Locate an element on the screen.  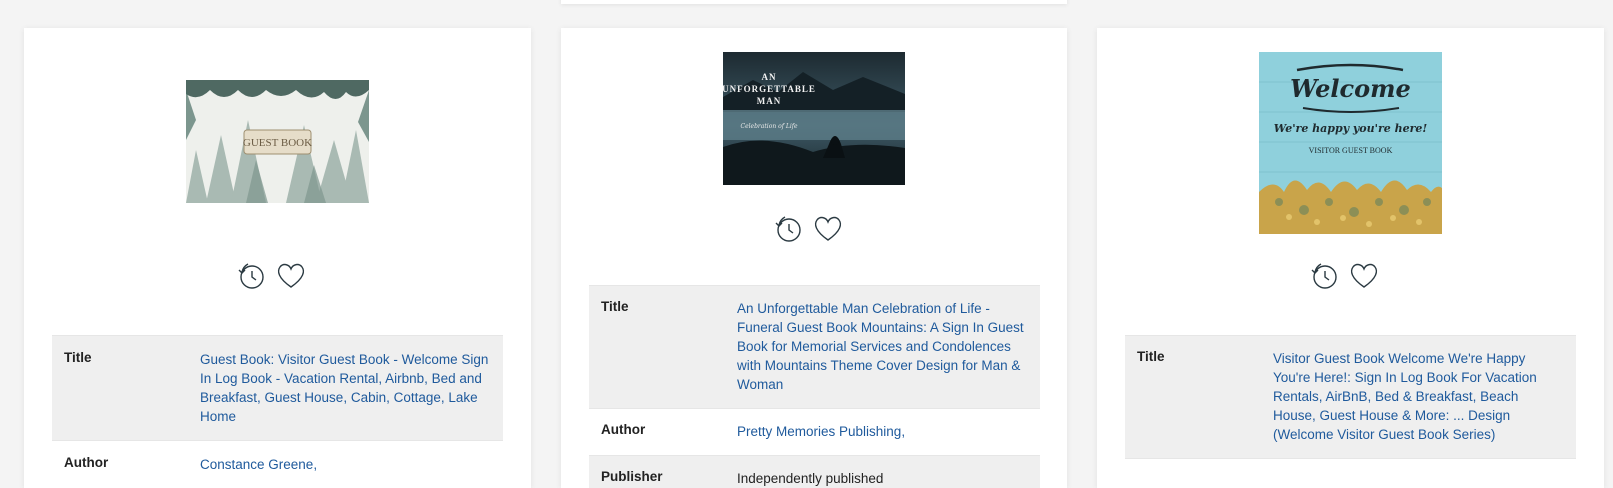
book-cover-image: GUEST BOOK is located at coordinates (277, 141).